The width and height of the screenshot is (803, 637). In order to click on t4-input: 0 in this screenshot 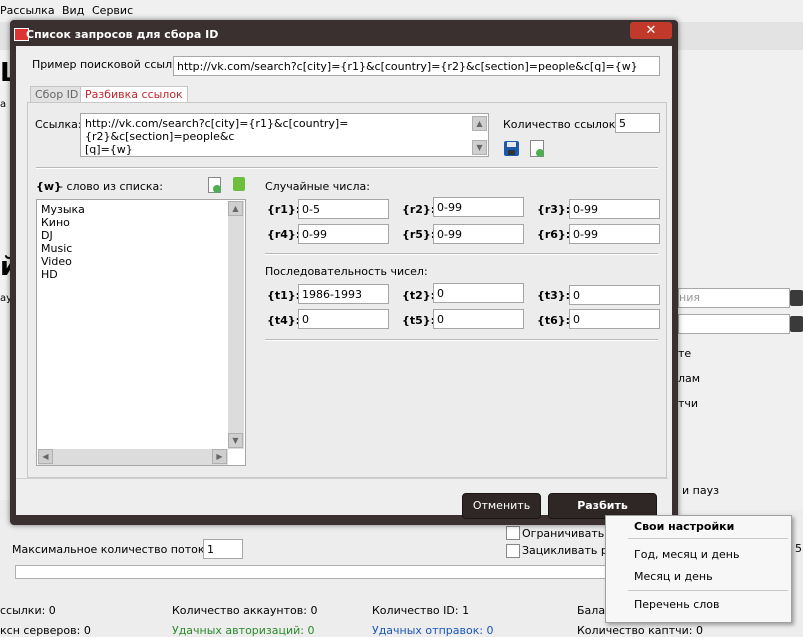, I will do `click(343, 319)`.